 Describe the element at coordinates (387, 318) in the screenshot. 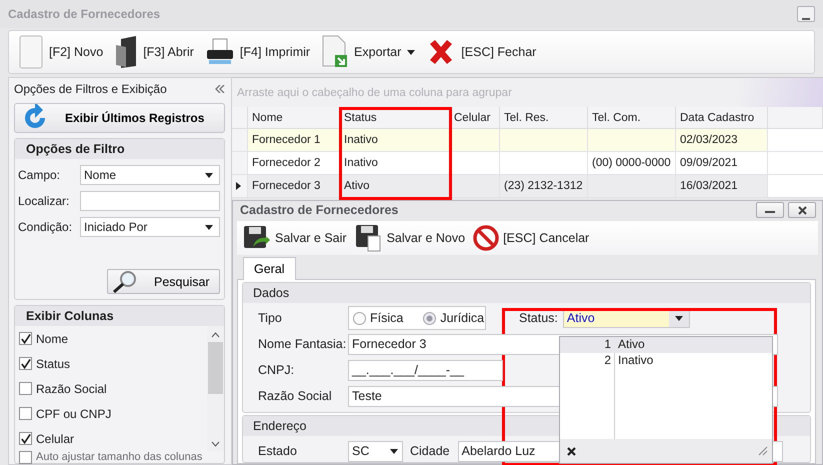

I see `radio-label: Física` at that location.